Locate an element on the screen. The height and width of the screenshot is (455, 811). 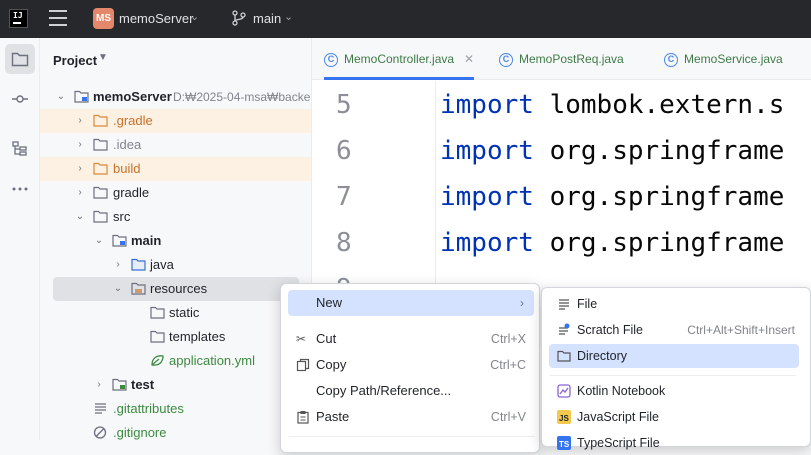
tree-row-src: ⌄ src is located at coordinates (175, 217).